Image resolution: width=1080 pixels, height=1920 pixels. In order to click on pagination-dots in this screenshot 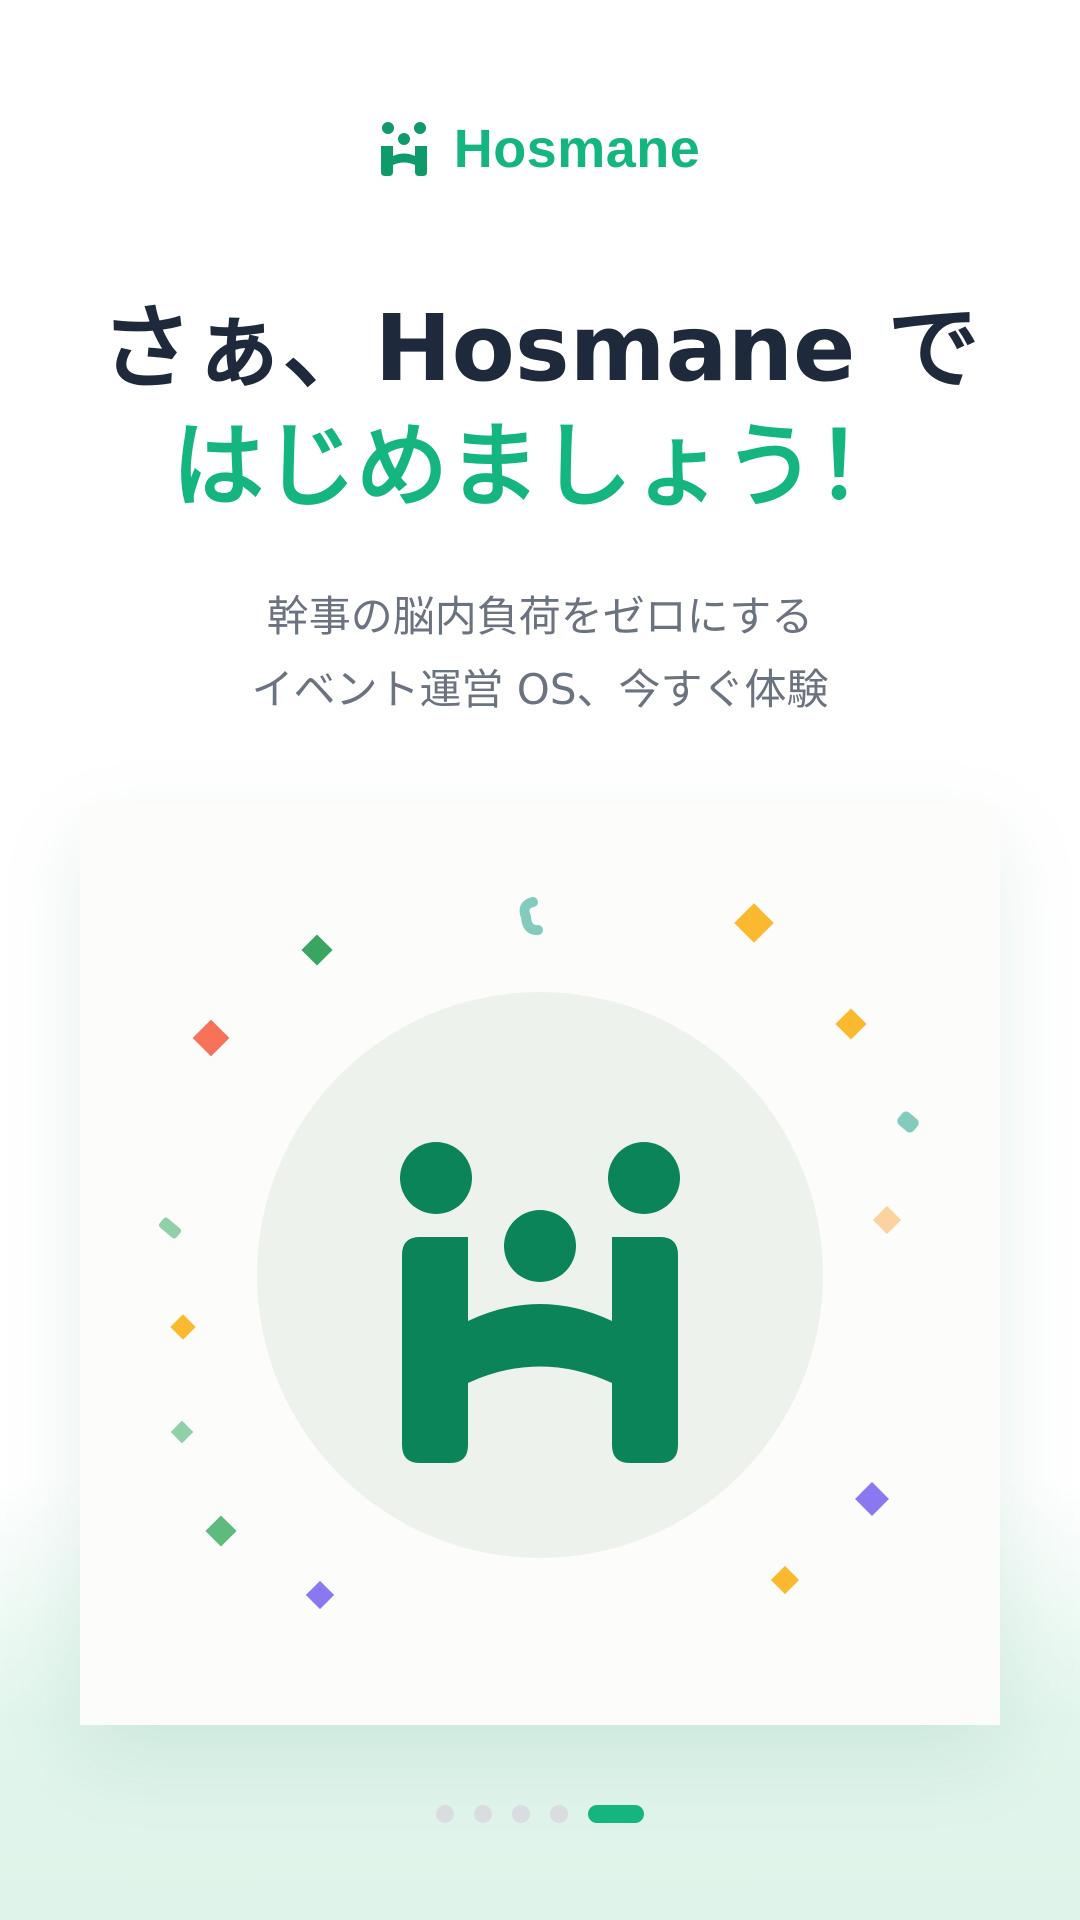, I will do `click(540, 1814)`.